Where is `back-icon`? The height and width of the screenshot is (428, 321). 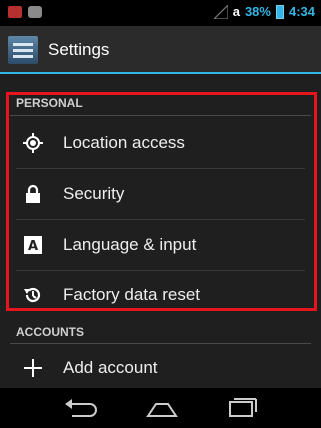
back-icon is located at coordinates (82, 408).